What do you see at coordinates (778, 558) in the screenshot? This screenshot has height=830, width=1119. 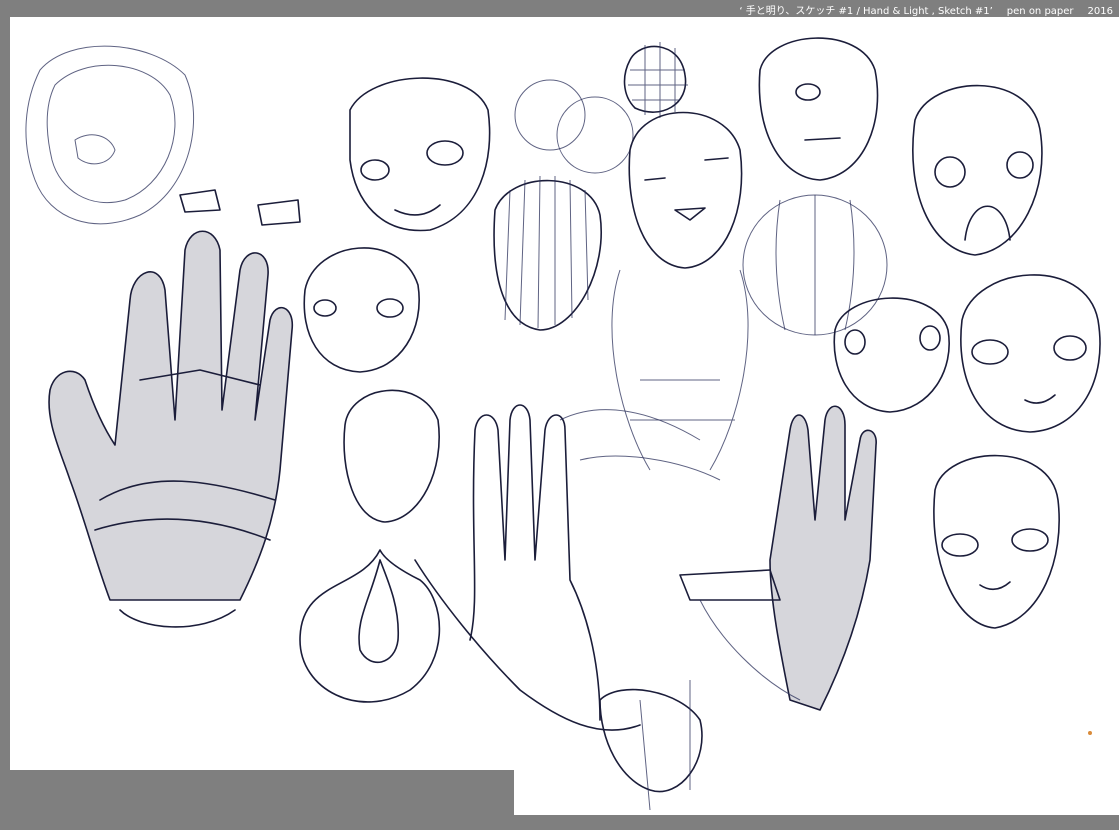 I see `hand-sketch-right` at bounding box center [778, 558].